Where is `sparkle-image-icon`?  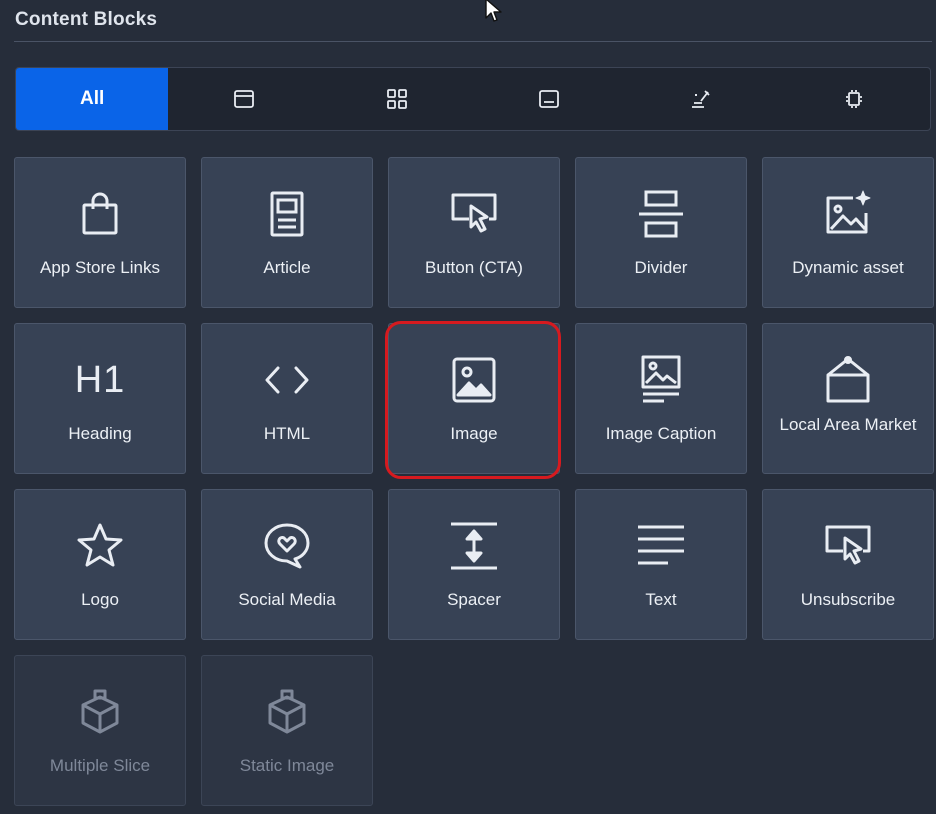 sparkle-image-icon is located at coordinates (848, 212).